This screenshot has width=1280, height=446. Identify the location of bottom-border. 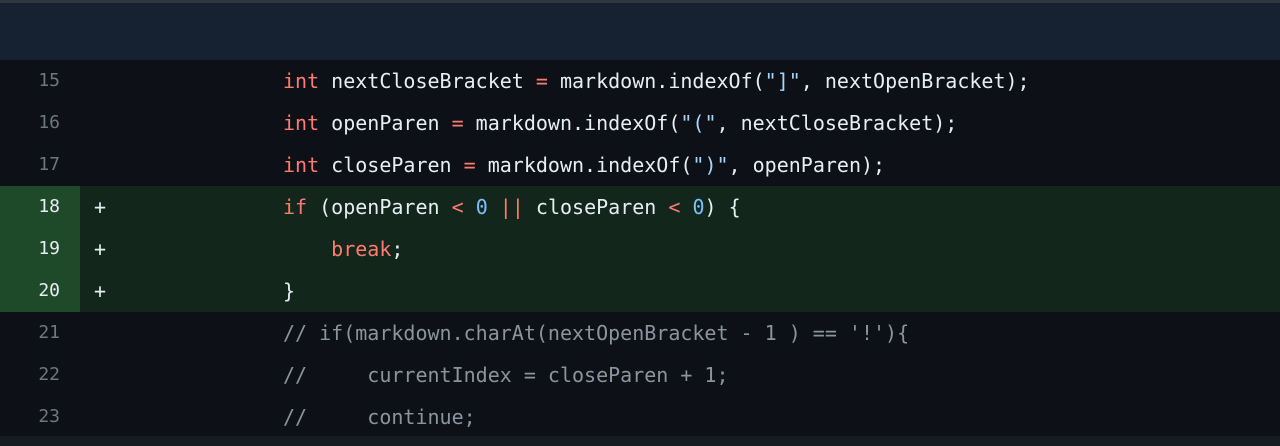
(640, 441).